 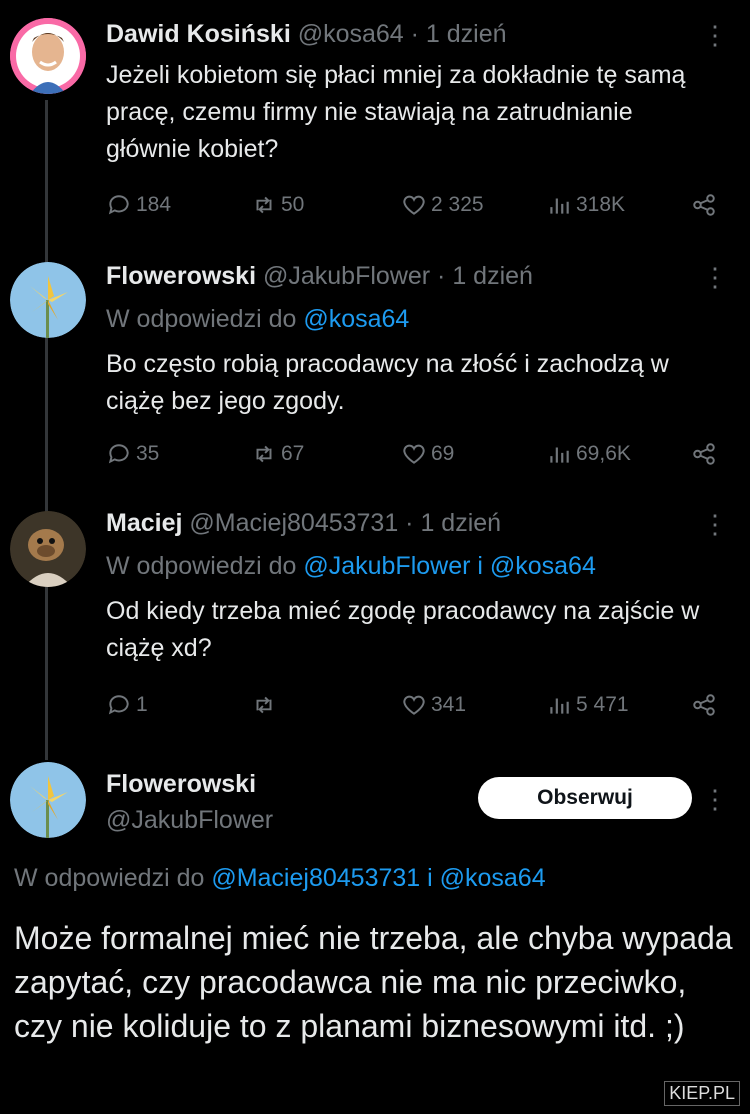 I want to click on view-count: 5 471, so click(x=602, y=704).